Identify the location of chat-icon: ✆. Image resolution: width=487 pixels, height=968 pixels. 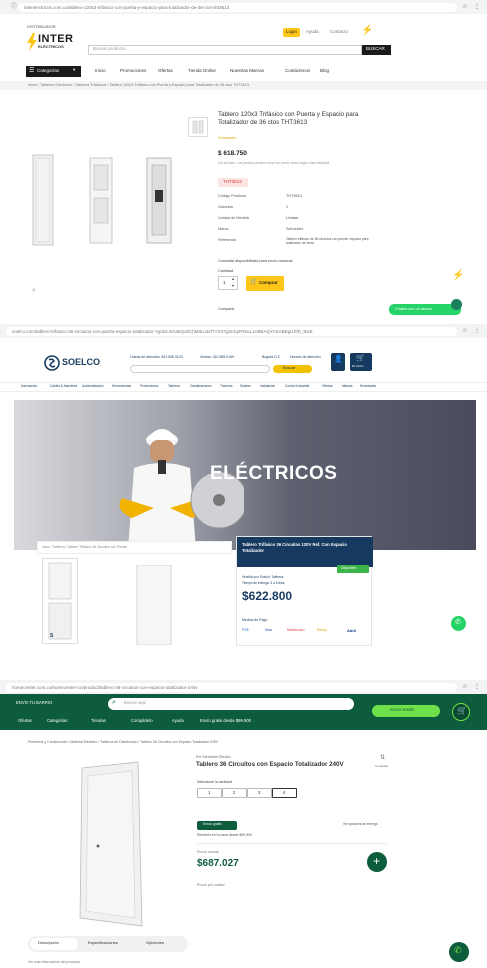
(458, 950).